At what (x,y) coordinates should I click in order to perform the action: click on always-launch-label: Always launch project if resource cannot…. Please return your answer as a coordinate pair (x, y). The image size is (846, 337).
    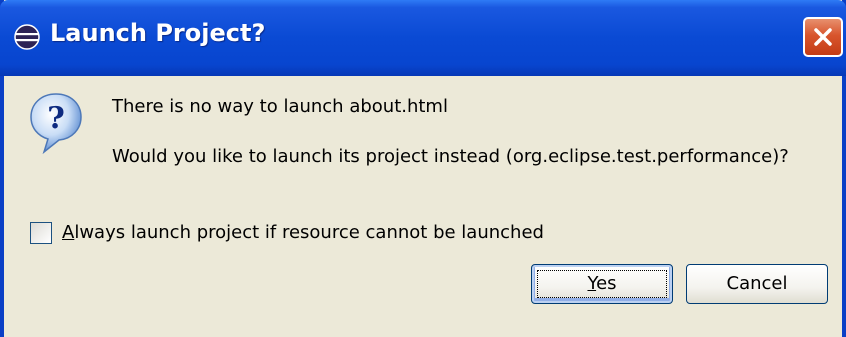
    Looking at the image, I should click on (303, 232).